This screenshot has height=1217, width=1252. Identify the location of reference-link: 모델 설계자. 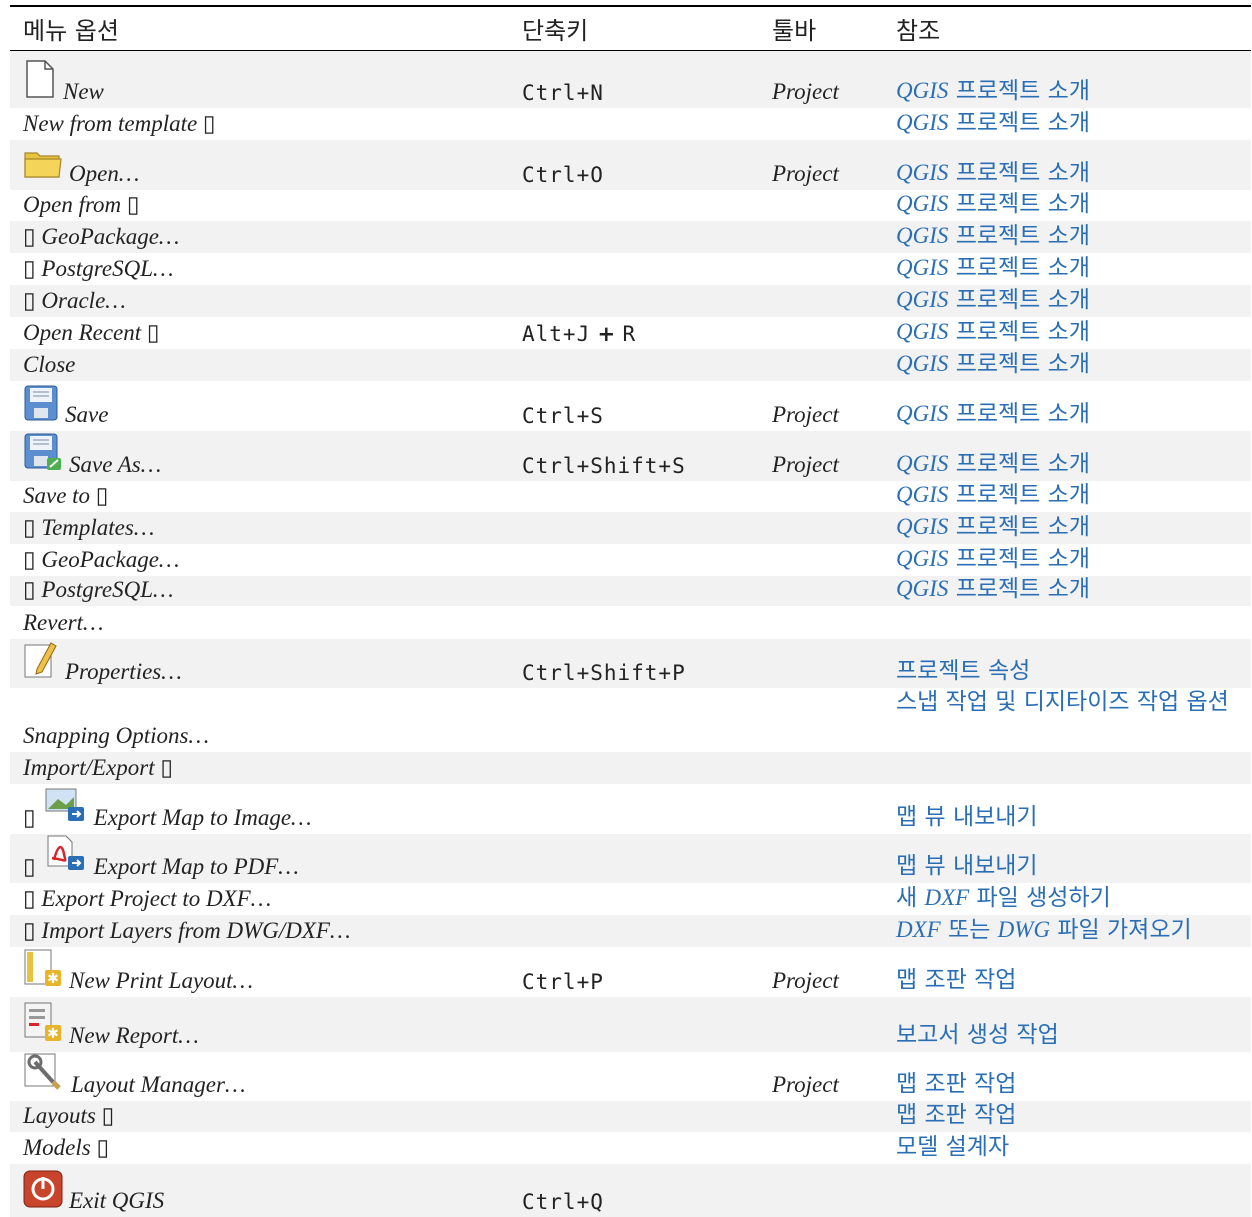
(952, 1144).